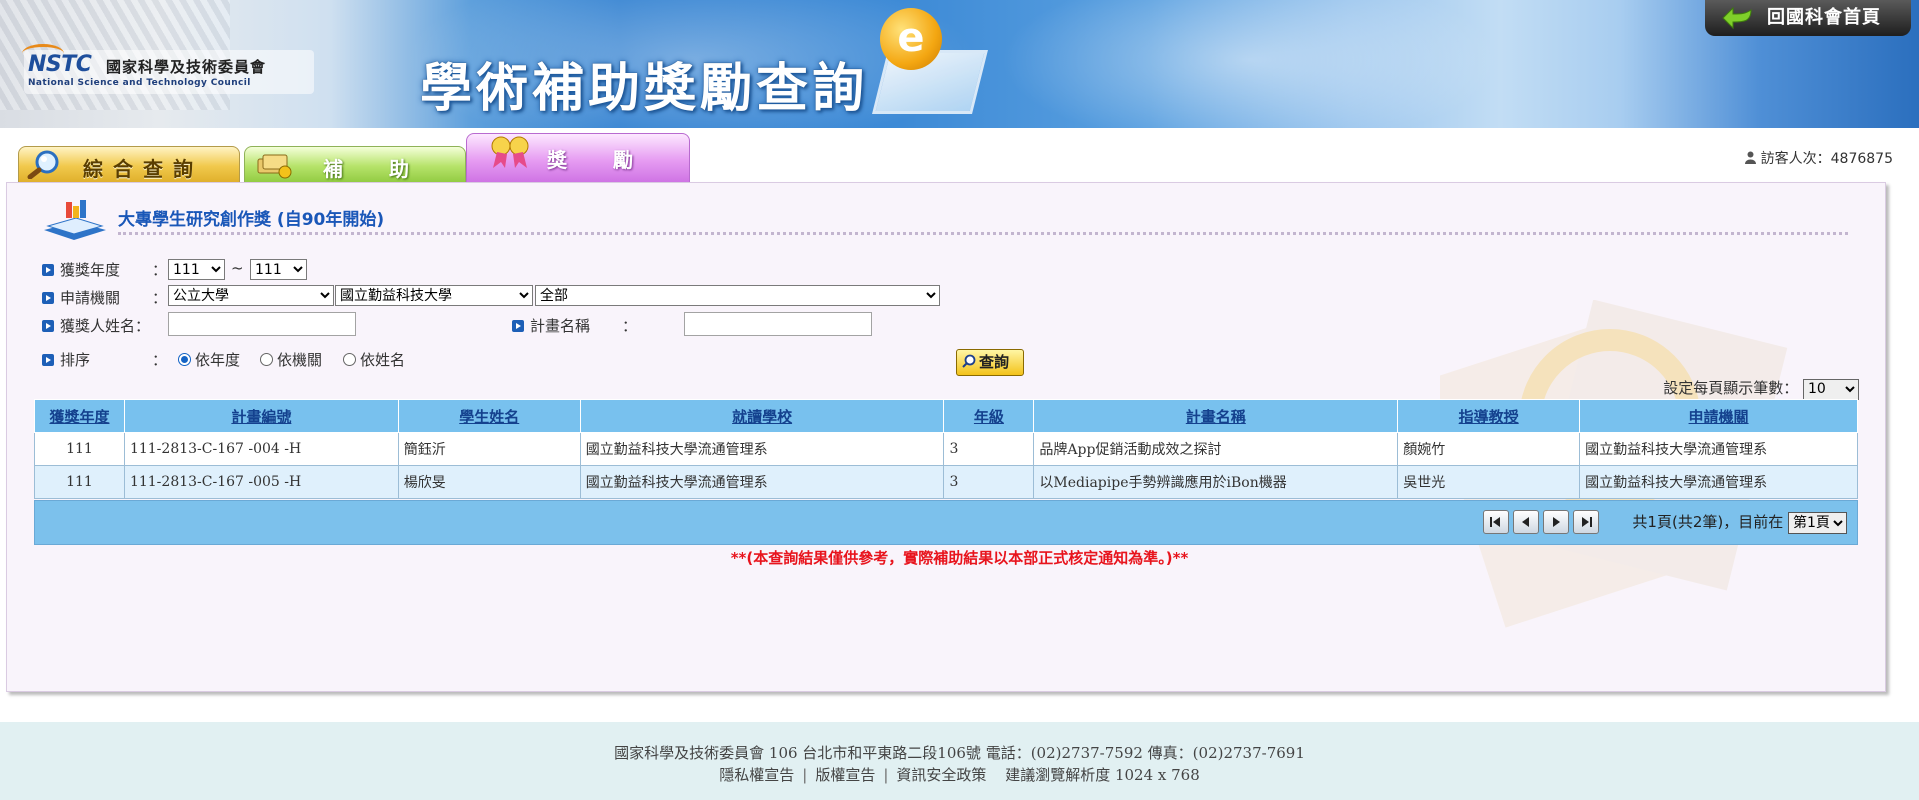 Image resolution: width=1919 pixels, height=800 pixels. Describe the element at coordinates (389, 169) in the screenshot. I see `tab-label: 補助` at that location.